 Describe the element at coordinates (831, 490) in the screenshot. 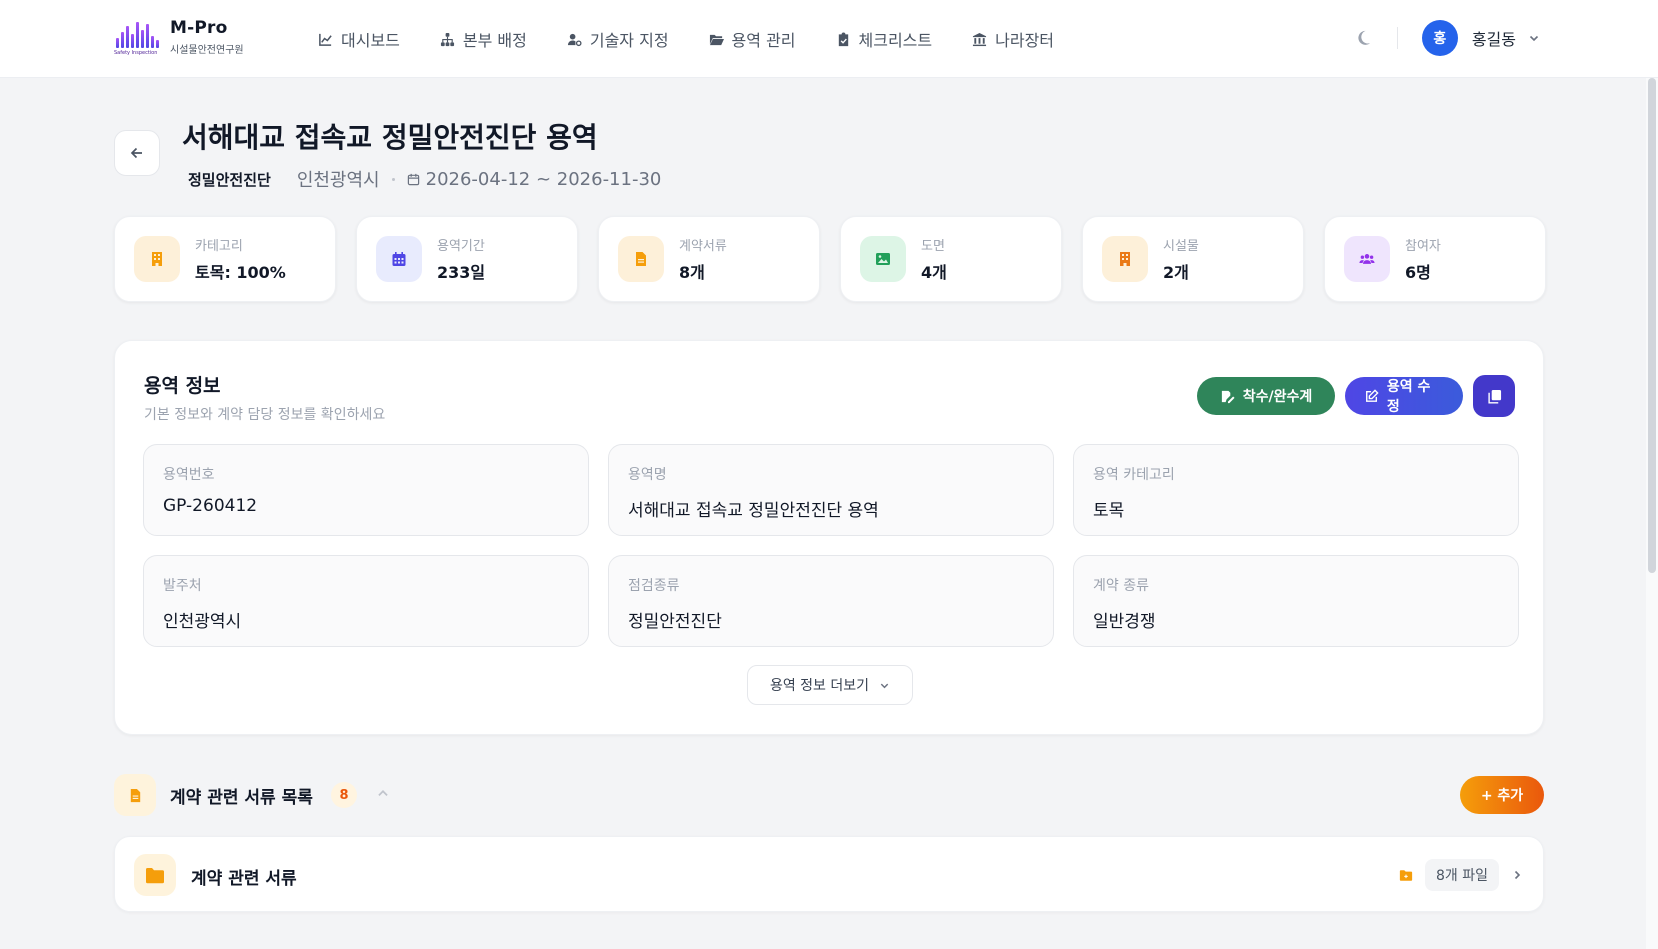

I see `field-service-name: 용역명 서해대교 접속교 정밀안전진단 용역` at that location.